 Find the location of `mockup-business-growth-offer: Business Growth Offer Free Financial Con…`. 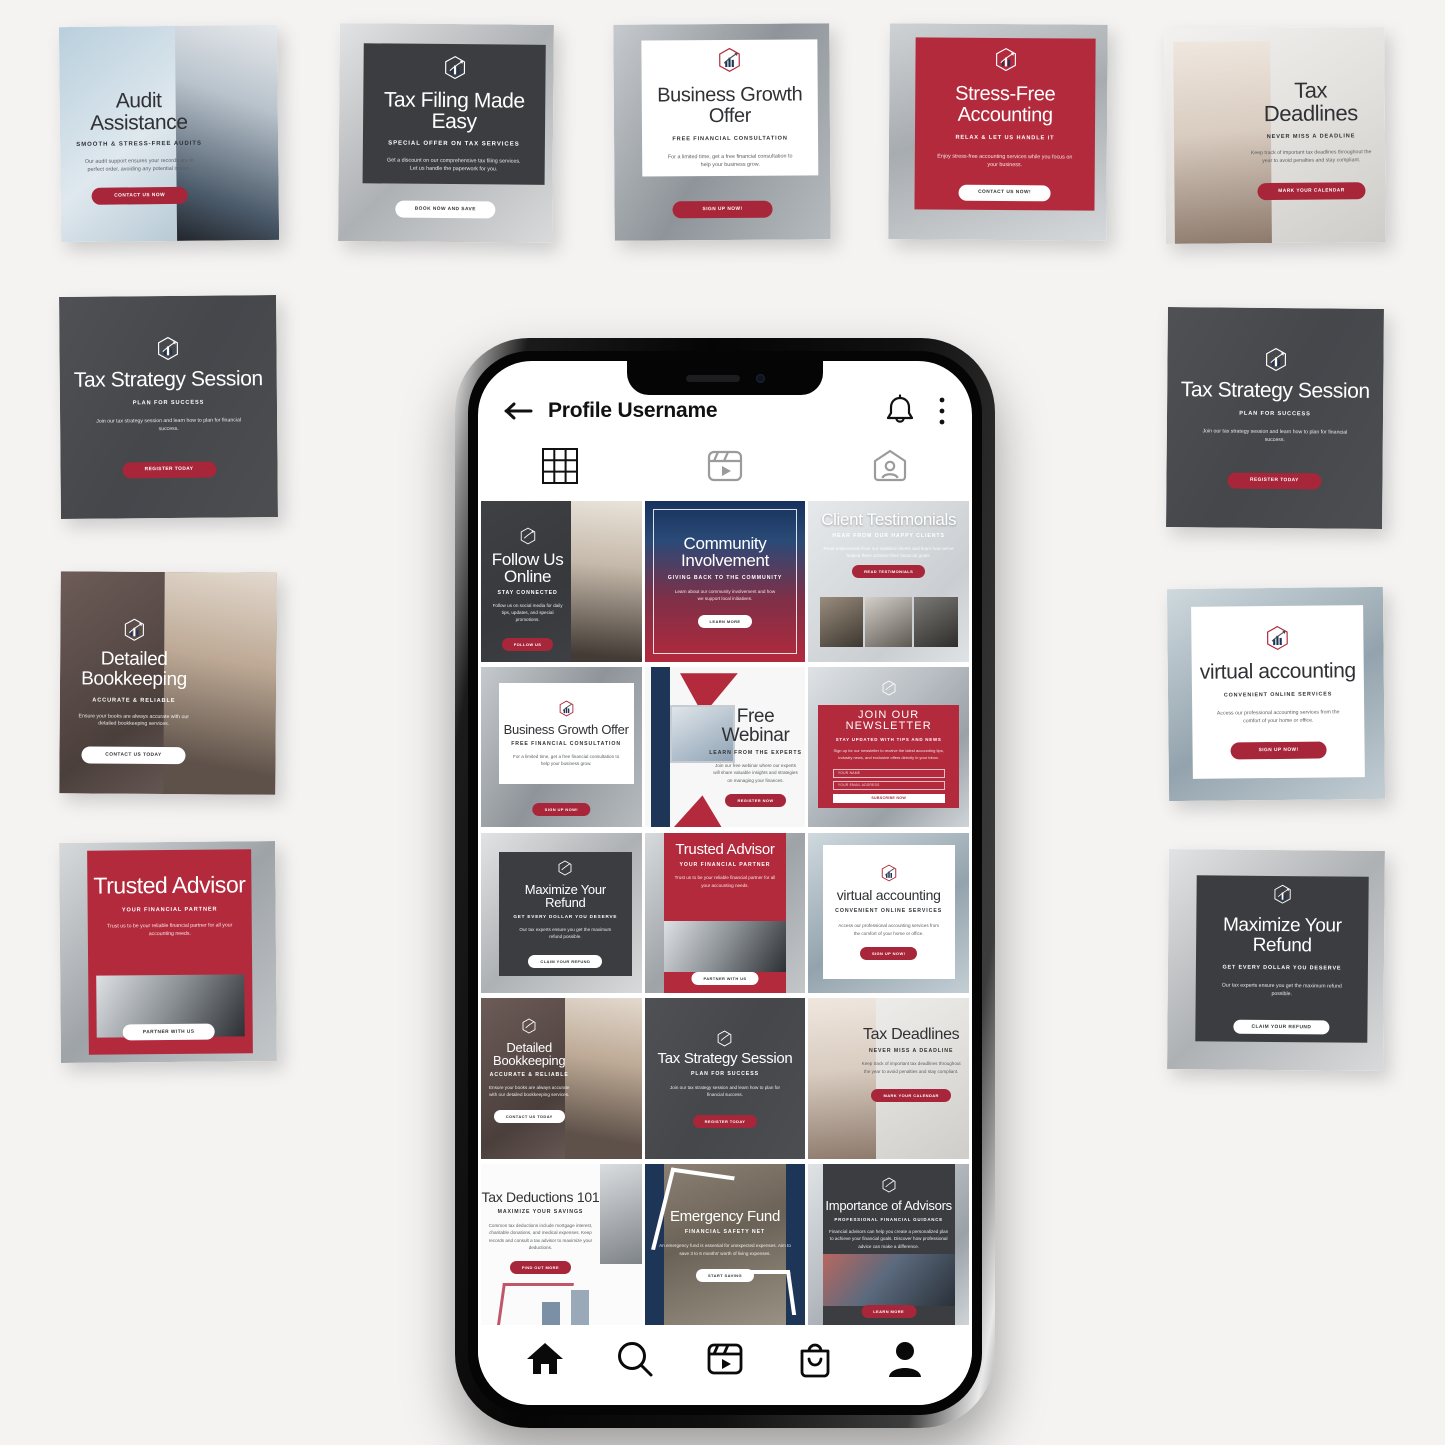

mockup-business-growth-offer: Business Growth Offer Free Financial Con… is located at coordinates (722, 132).